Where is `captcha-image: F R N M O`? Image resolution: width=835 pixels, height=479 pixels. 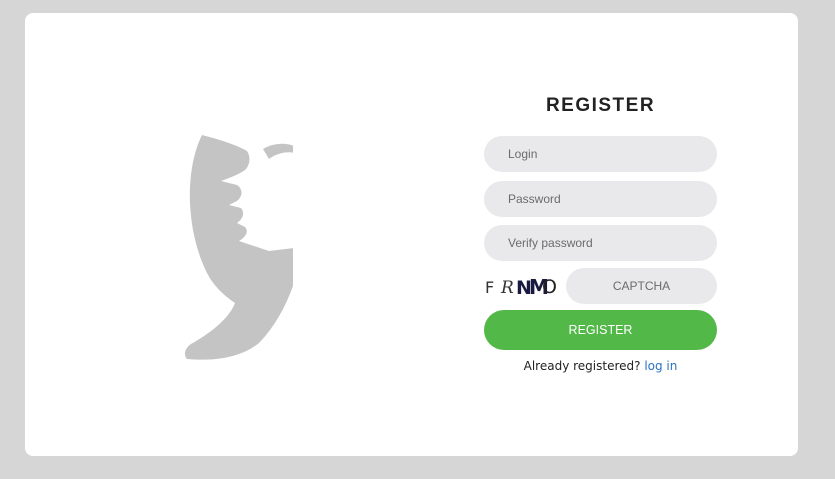
captcha-image: F R N M O is located at coordinates (521, 287).